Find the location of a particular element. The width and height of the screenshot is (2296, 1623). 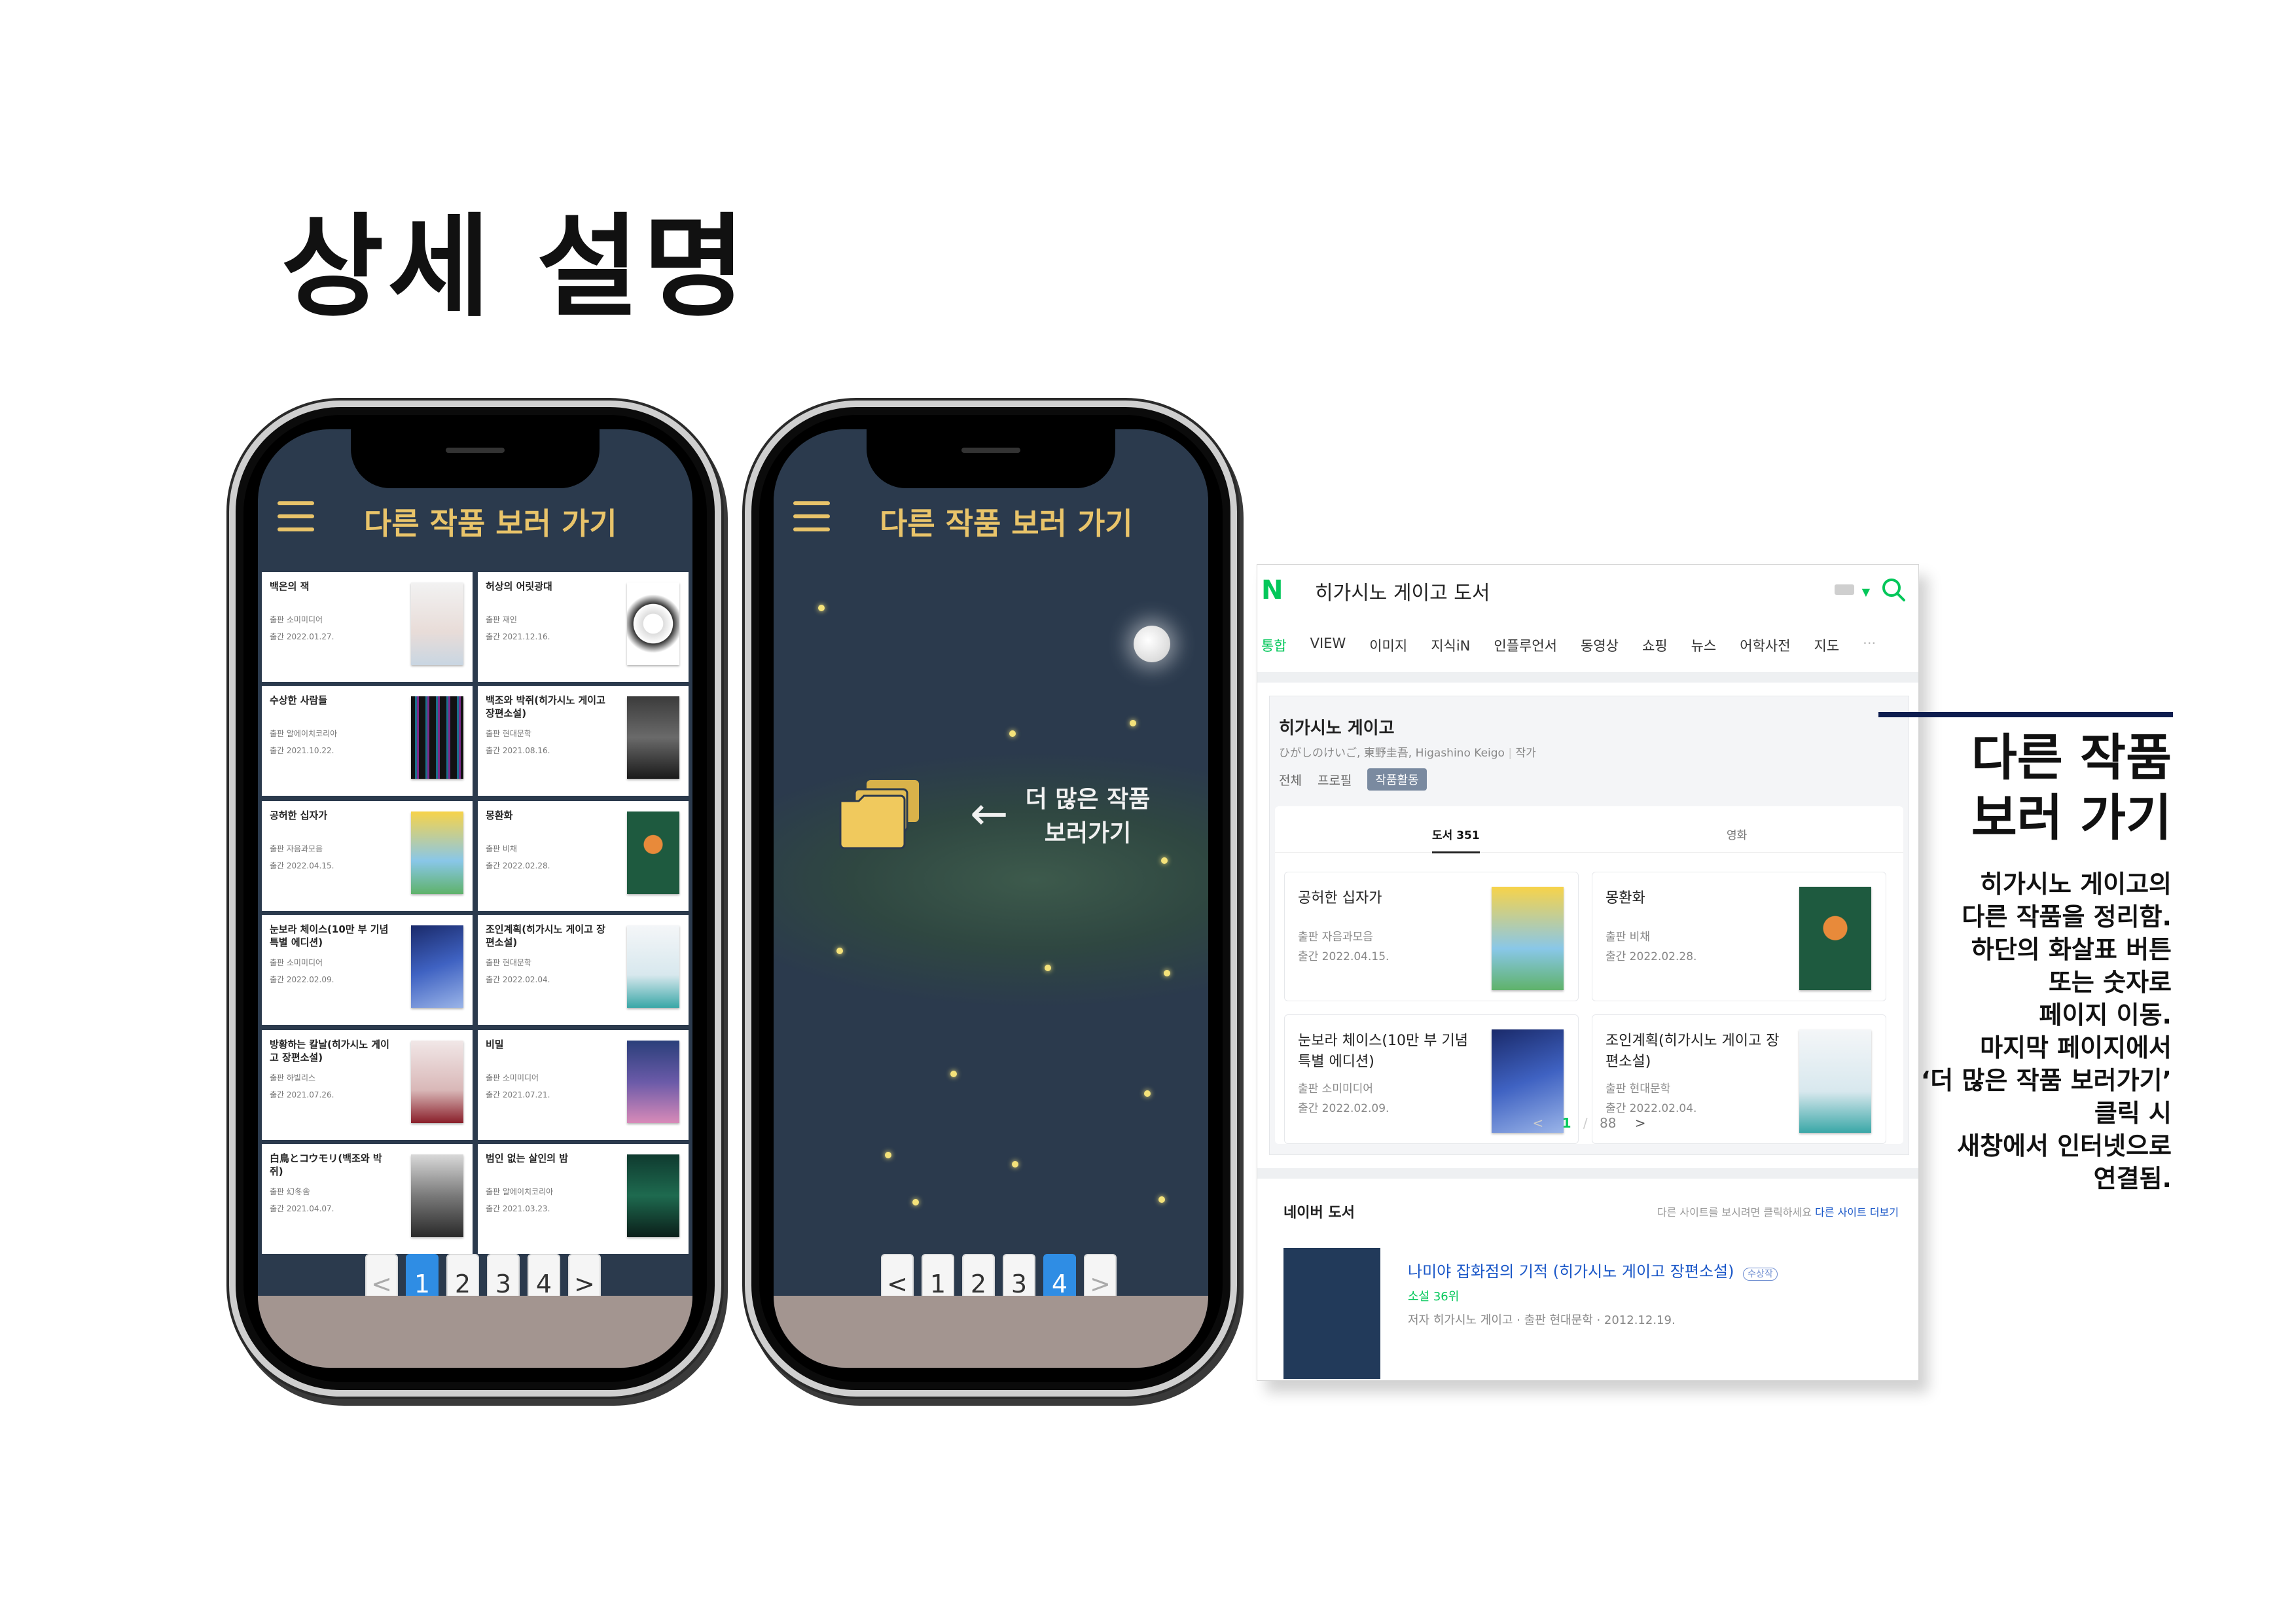

tab-knowledge-in: 지식iN is located at coordinates (1450, 645).